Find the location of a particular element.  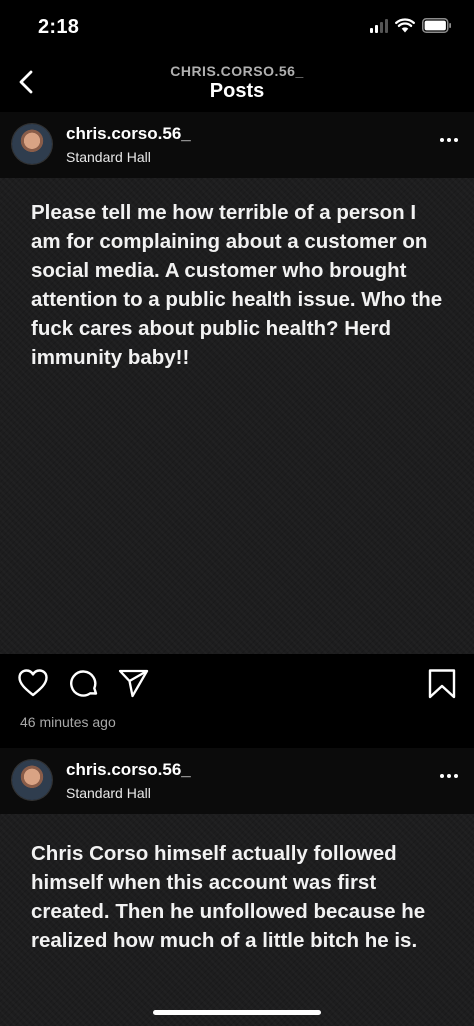

post-timestamp: 46 minutes ago is located at coordinates (68, 722).